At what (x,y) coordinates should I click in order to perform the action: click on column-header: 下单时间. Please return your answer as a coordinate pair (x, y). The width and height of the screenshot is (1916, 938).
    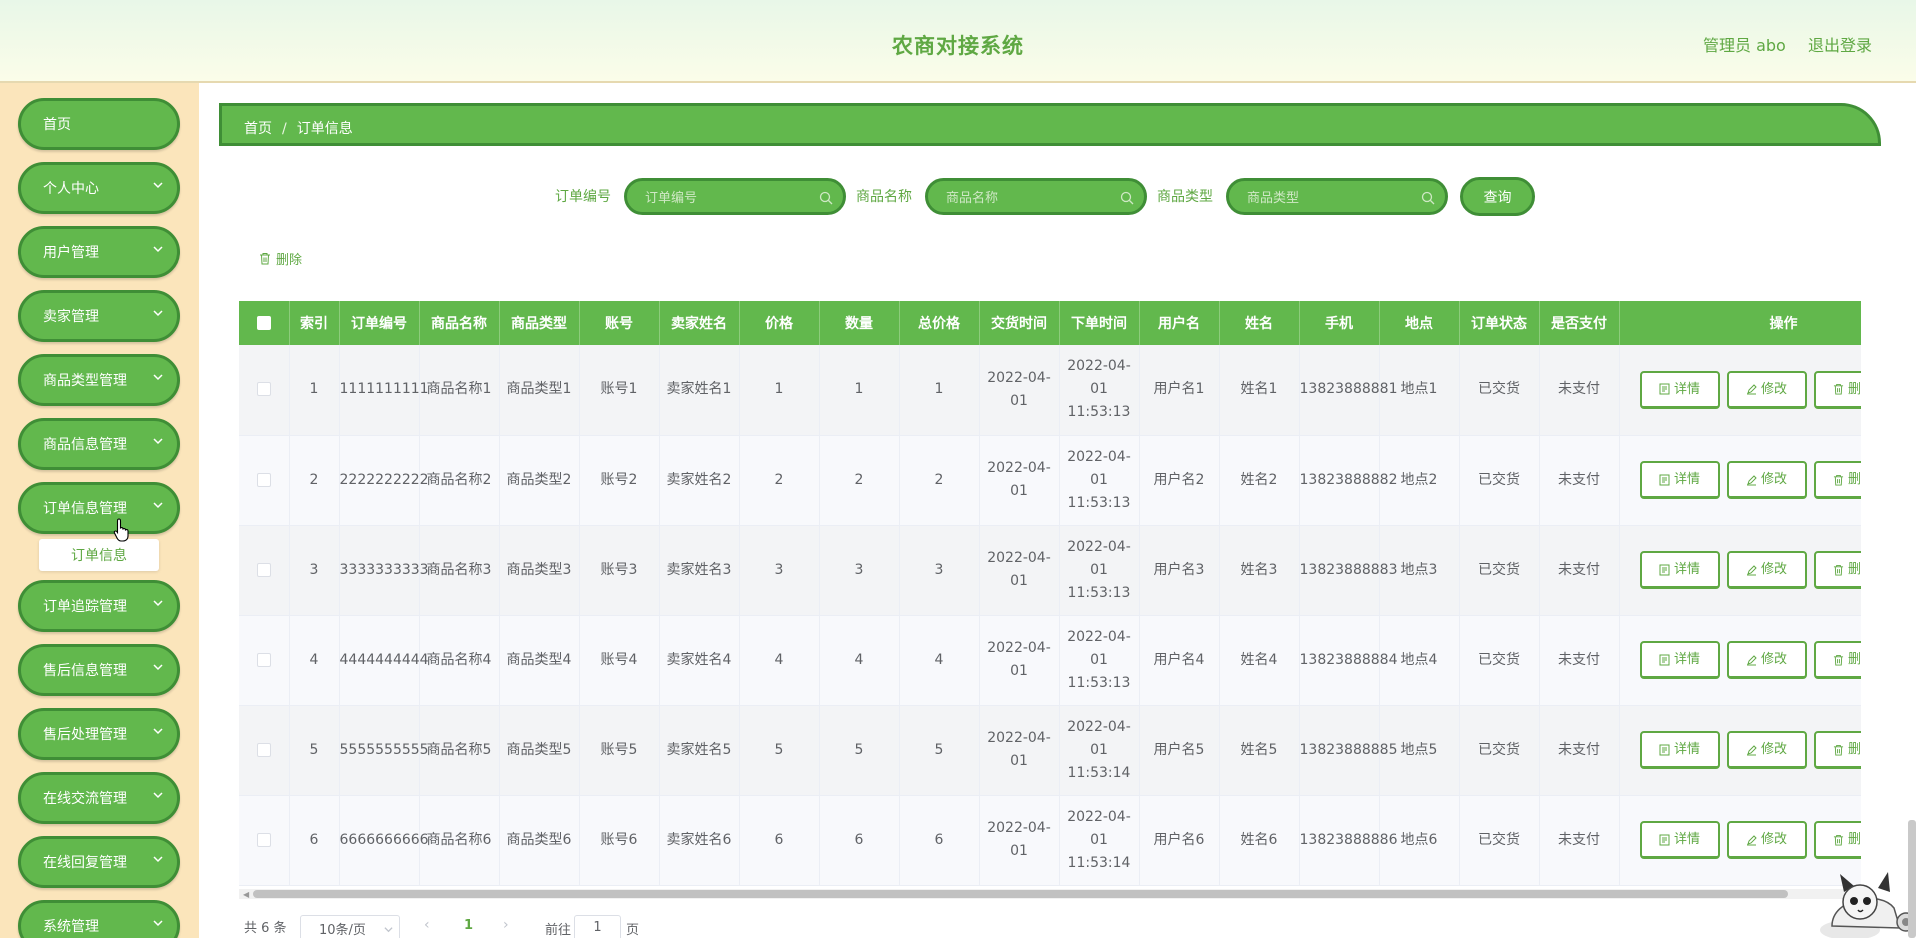
    Looking at the image, I should click on (1099, 323).